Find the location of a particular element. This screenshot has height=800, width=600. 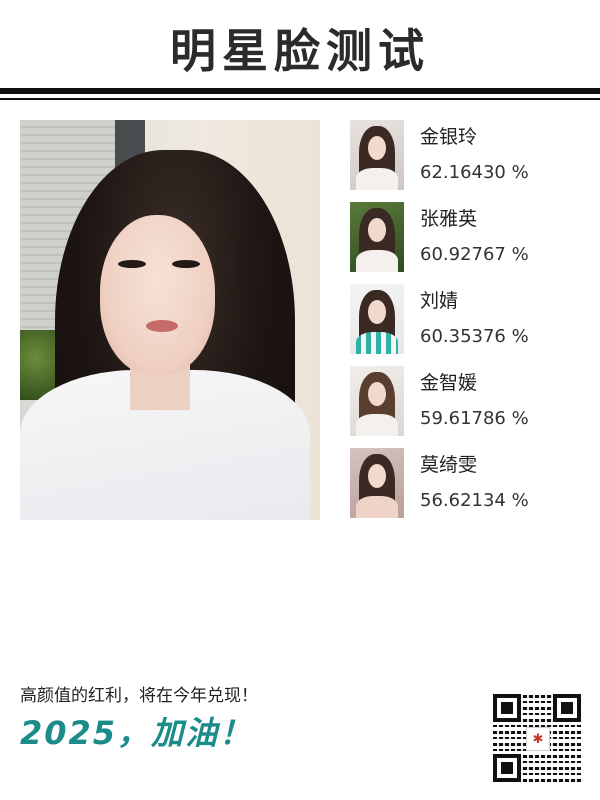

match-item: 刘婧 60.35376 % is located at coordinates (465, 319).